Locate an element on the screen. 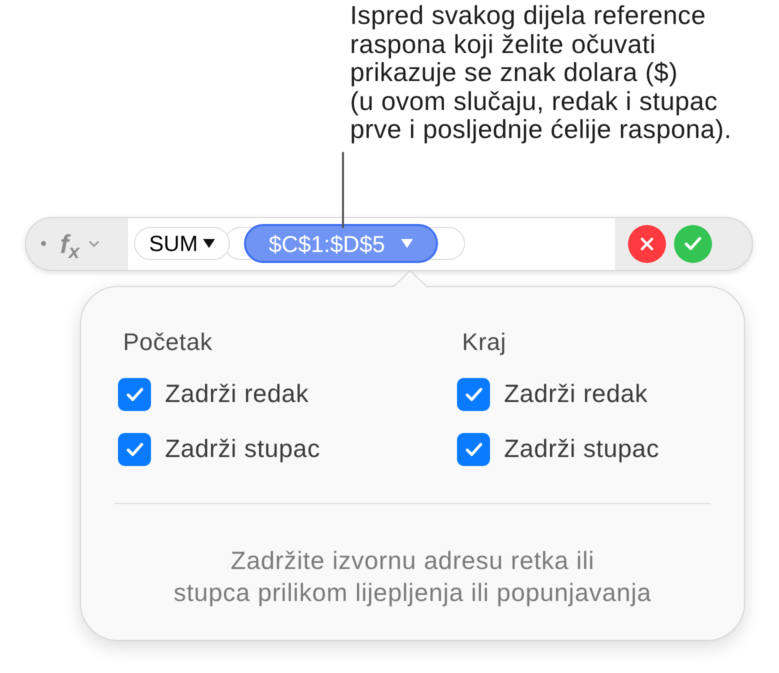 This screenshot has width=779, height=673. close-icon is located at coordinates (647, 243).